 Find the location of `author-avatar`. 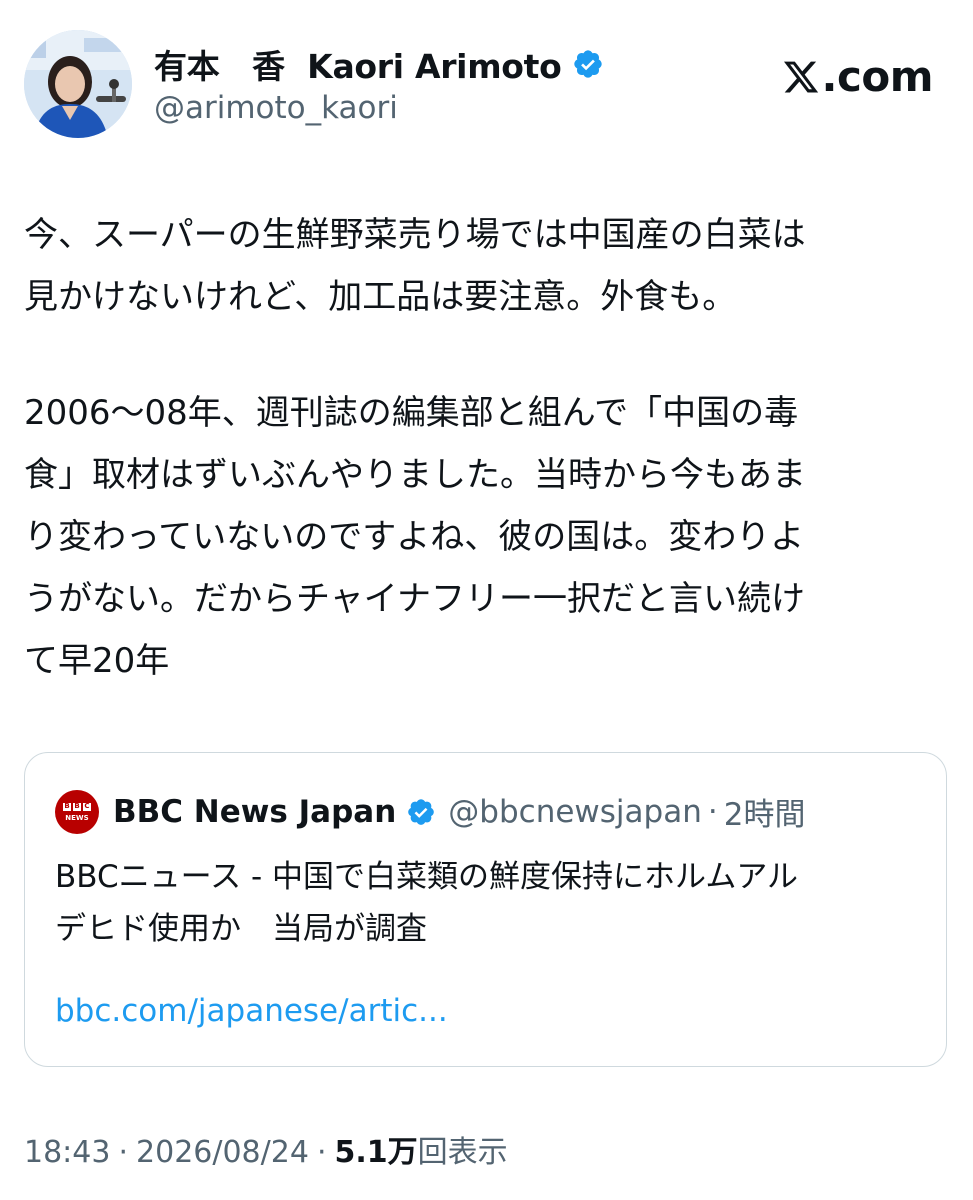

author-avatar is located at coordinates (78, 84).